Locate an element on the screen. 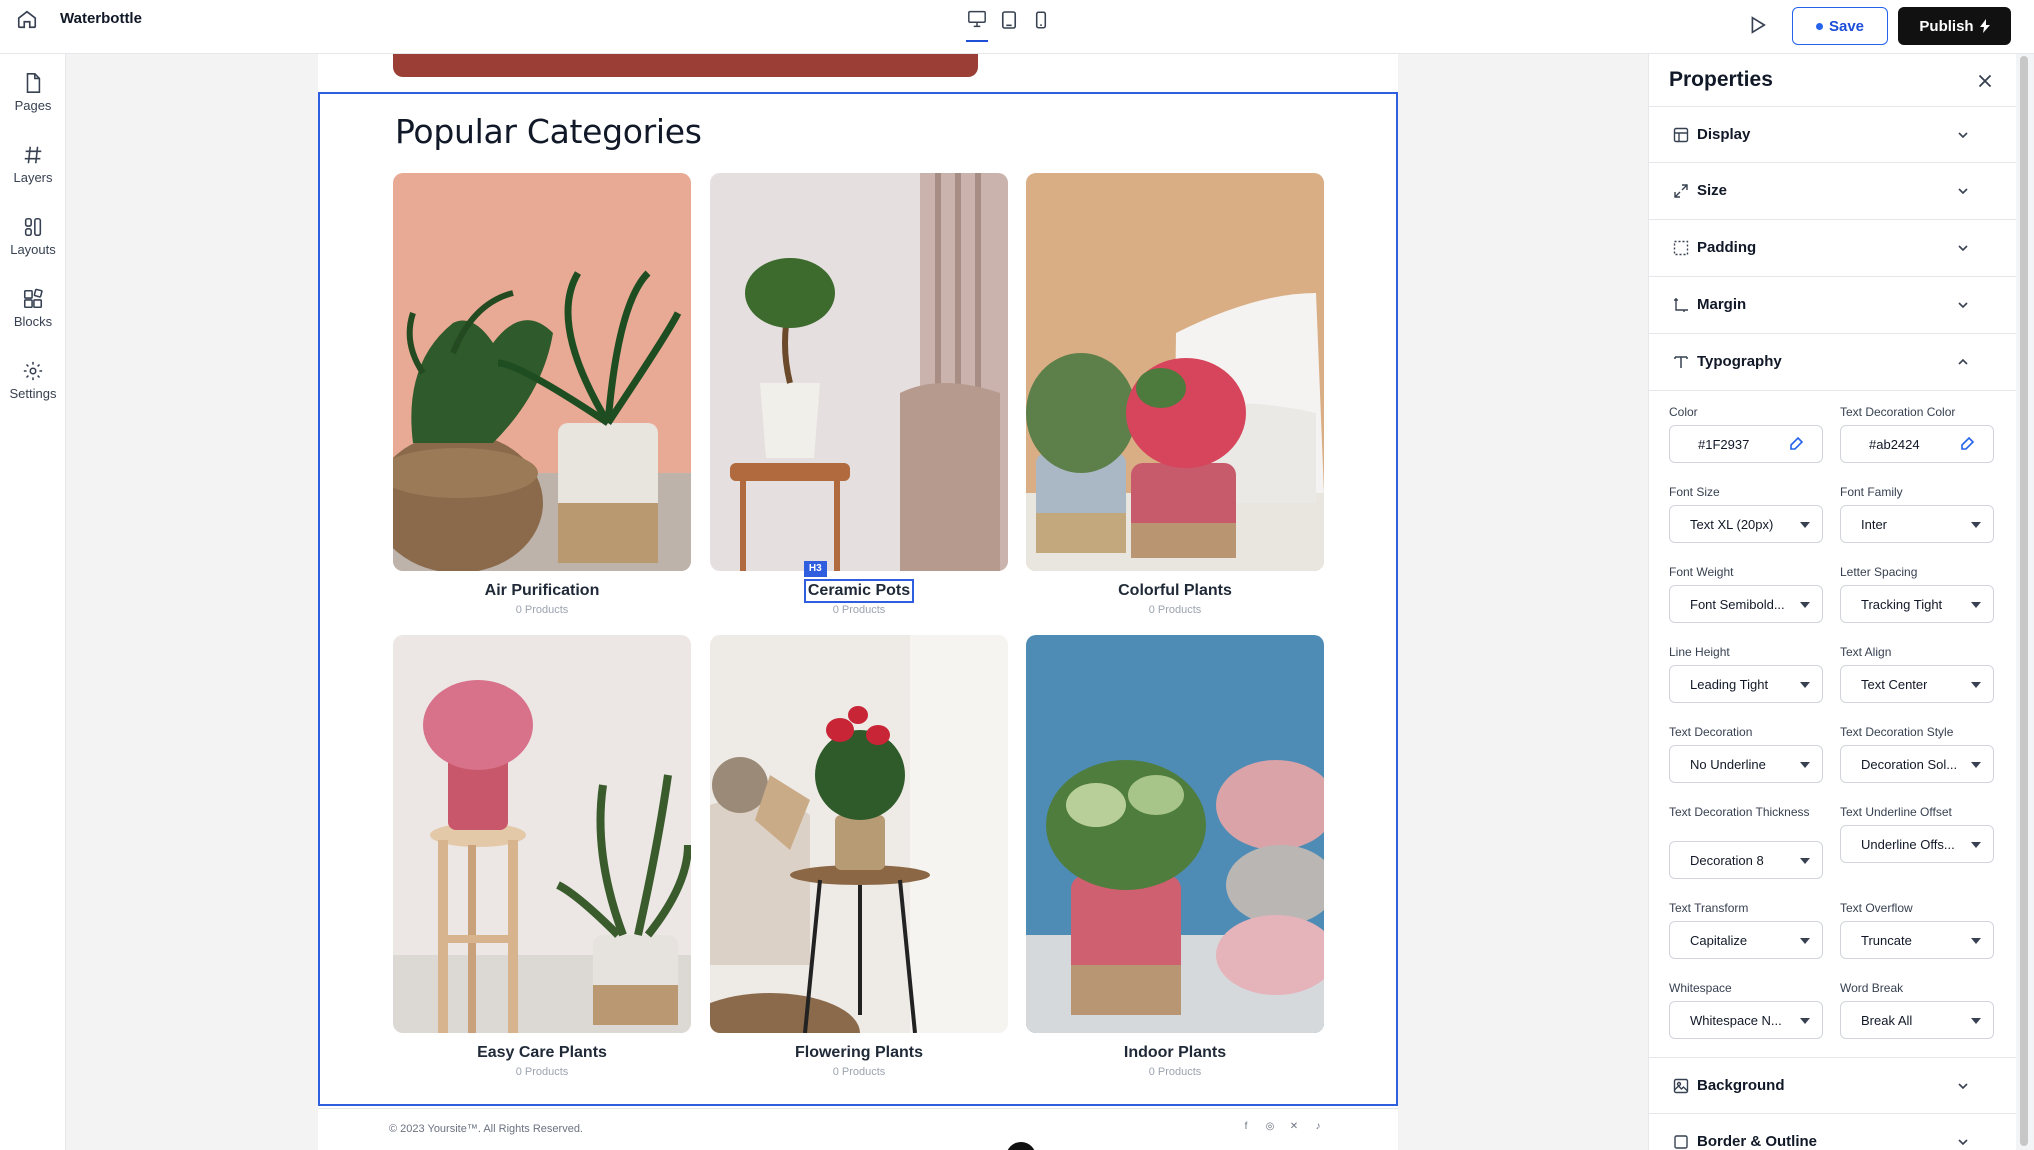  tiktok-icon: ♪ is located at coordinates (1318, 1127).